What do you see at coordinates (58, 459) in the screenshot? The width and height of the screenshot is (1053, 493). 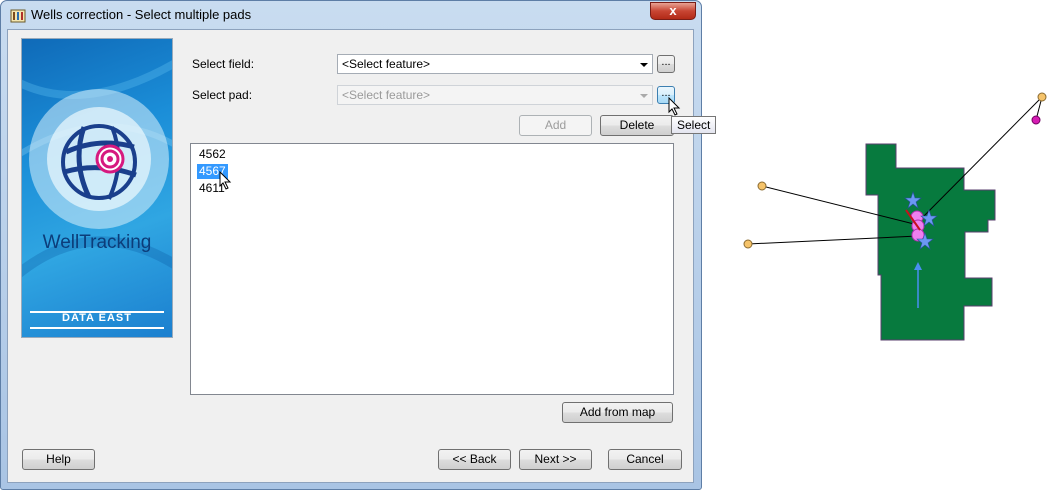 I see `help-button: Help` at bounding box center [58, 459].